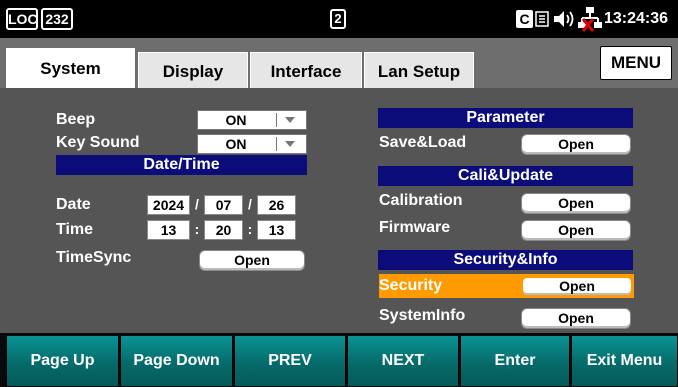  What do you see at coordinates (505, 118) in the screenshot?
I see `parameter-header: Parameter` at bounding box center [505, 118].